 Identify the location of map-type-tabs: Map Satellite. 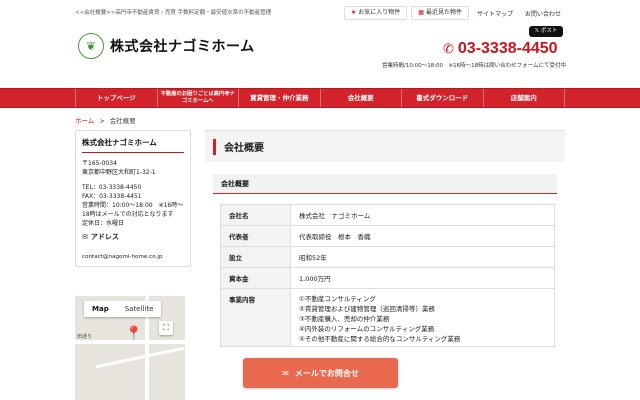
(123, 309).